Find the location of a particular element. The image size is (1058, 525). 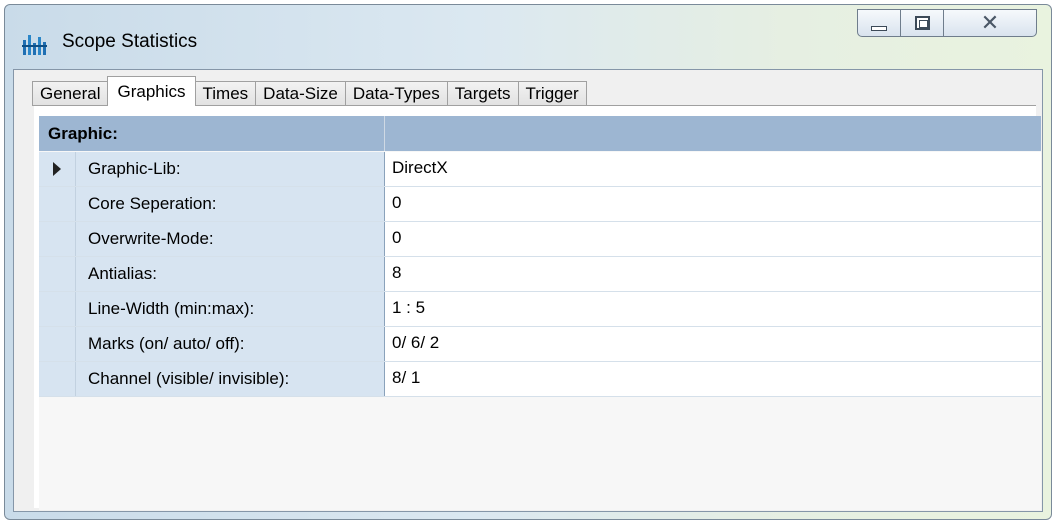

category-row: Graphic: is located at coordinates (540, 133).